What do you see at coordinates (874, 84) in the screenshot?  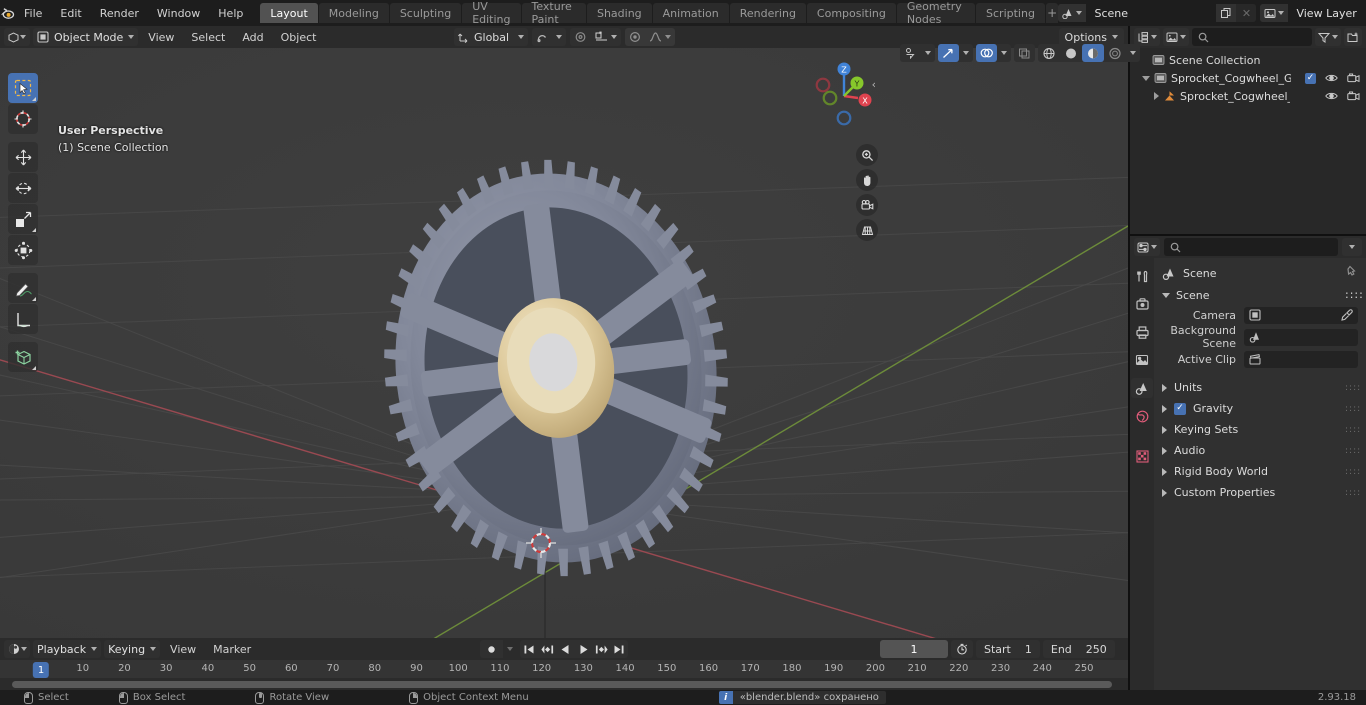 I see `viewport-sidebar-toggle-icon: ‹` at bounding box center [874, 84].